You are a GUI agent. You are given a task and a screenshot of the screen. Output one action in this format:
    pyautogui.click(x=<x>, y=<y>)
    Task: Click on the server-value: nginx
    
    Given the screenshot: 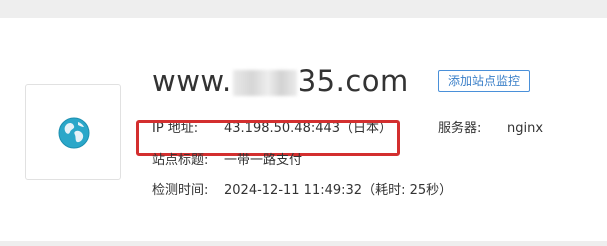 What is the action you would take?
    pyautogui.click(x=525, y=128)
    